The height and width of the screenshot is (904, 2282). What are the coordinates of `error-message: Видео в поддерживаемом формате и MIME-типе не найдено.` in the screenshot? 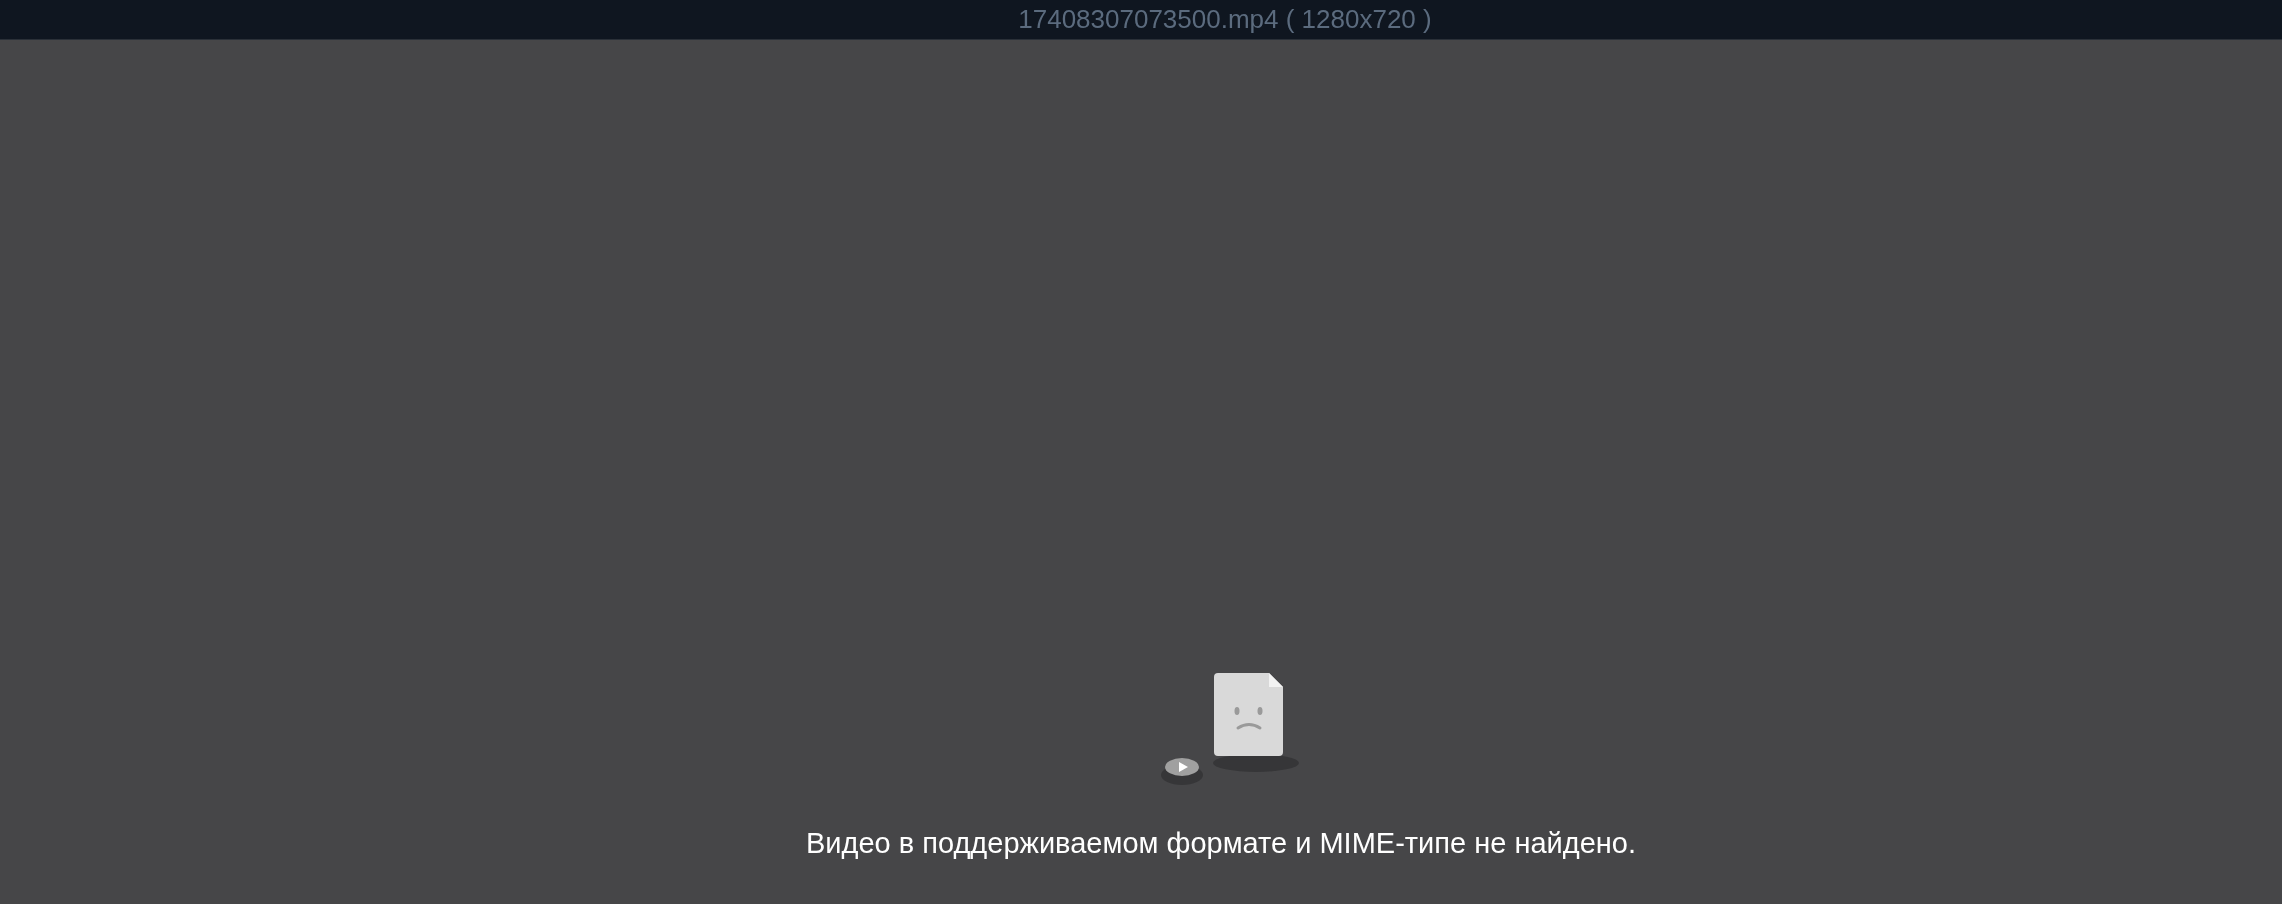 It's located at (1220, 843).